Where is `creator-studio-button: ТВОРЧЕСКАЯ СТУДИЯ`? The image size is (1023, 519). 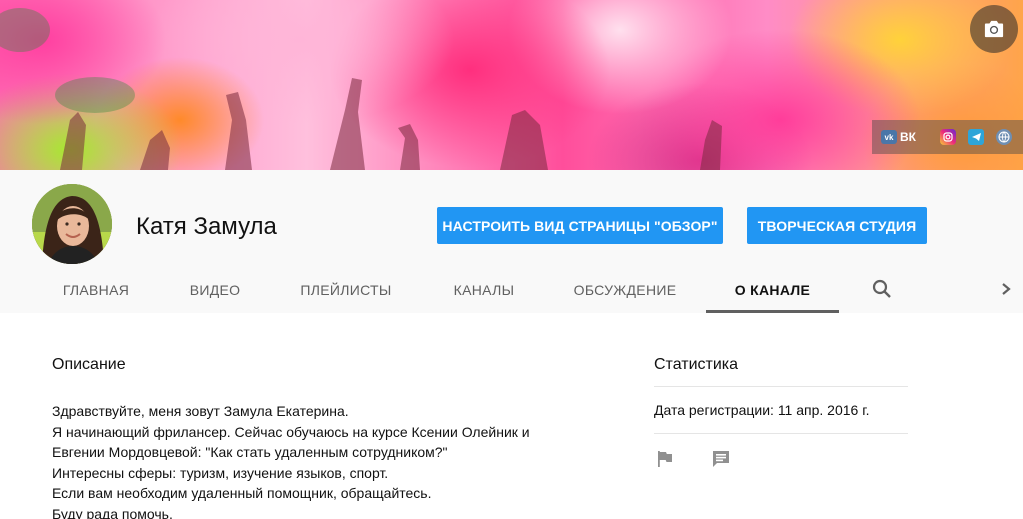 creator-studio-button: ТВОРЧЕСКАЯ СТУДИЯ is located at coordinates (837, 225).